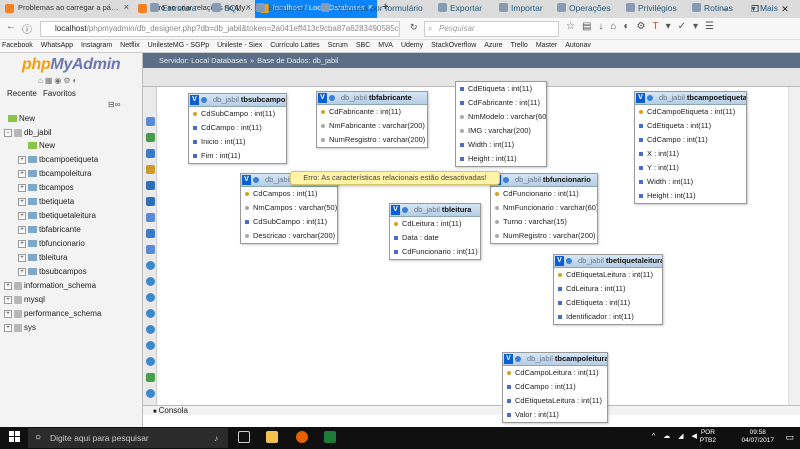 The width and height of the screenshot is (800, 449). What do you see at coordinates (22, 93) in the screenshot?
I see `recent-tab: Recente` at bounding box center [22, 93].